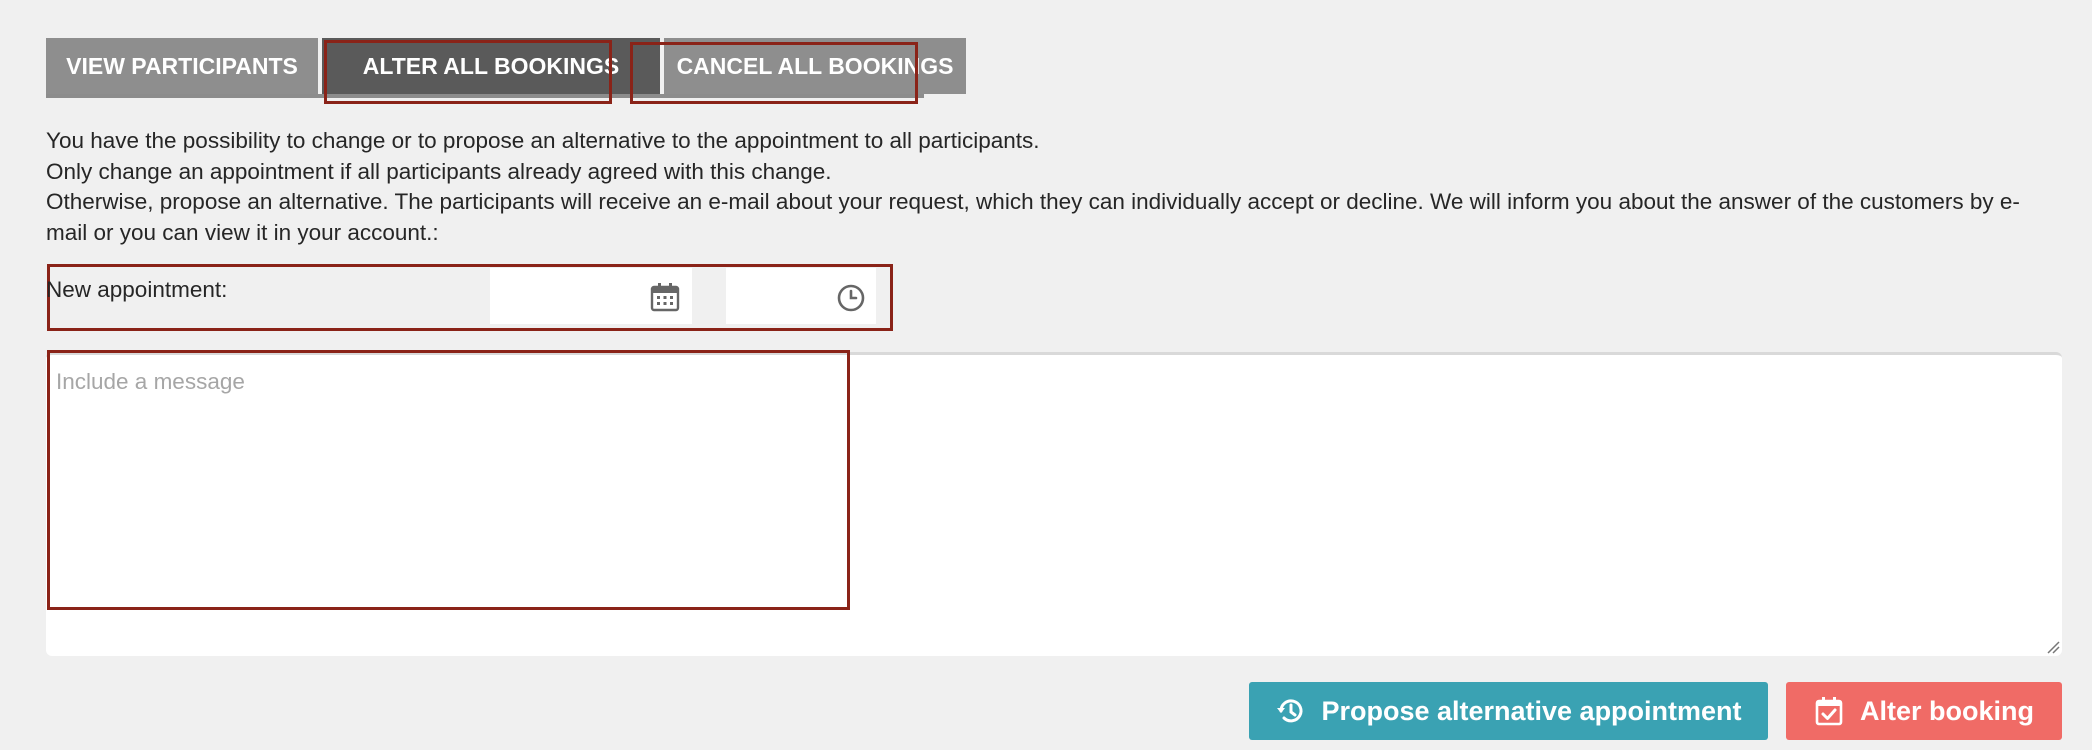  Describe the element at coordinates (1829, 711) in the screenshot. I see `calendar-check-icon` at that location.